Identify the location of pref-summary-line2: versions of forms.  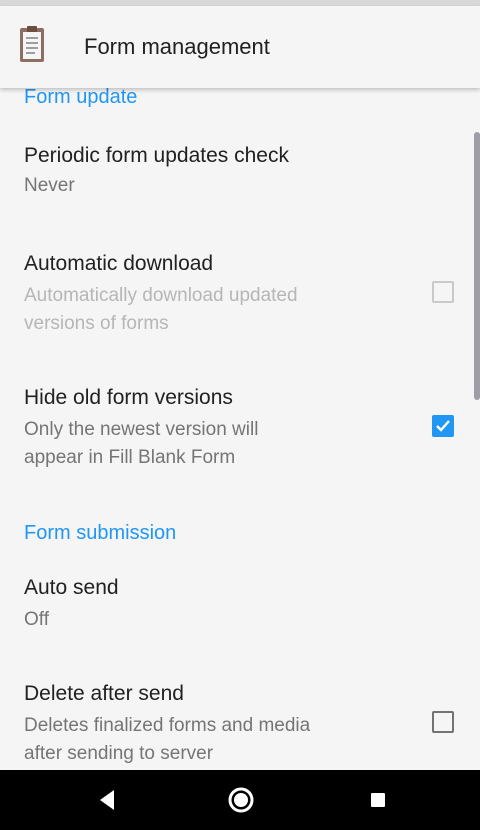
(96, 323).